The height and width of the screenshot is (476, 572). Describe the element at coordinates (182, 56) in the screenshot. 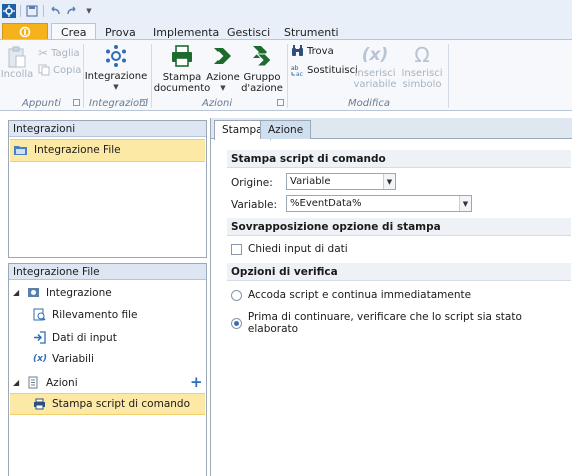

I see `printer-icon` at that location.